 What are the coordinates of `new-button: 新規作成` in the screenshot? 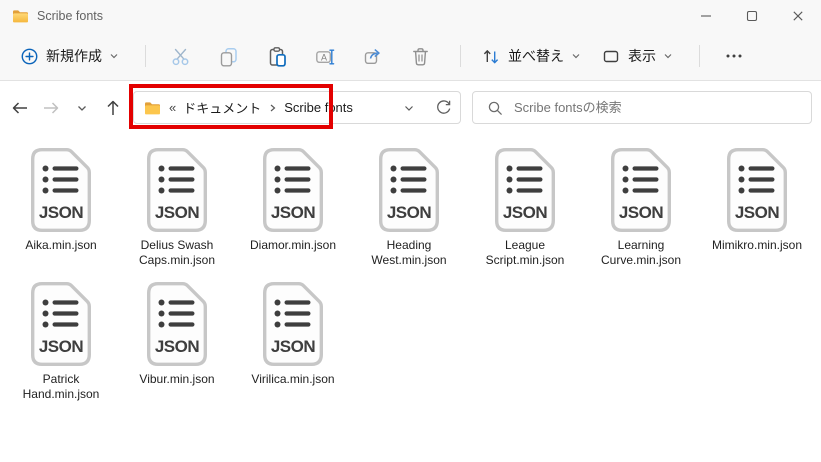 It's located at (69, 56).